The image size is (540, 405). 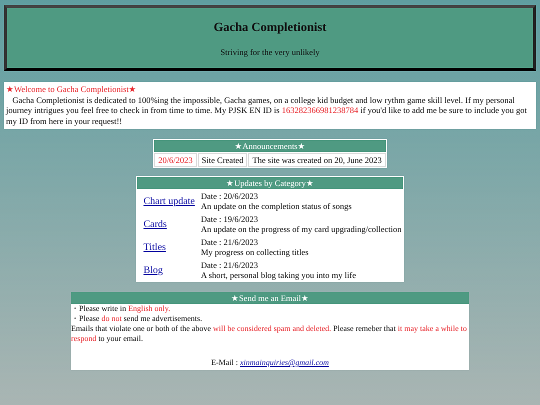 What do you see at coordinates (276, 206) in the screenshot?
I see `update-description: An update on the completion status of songs` at bounding box center [276, 206].